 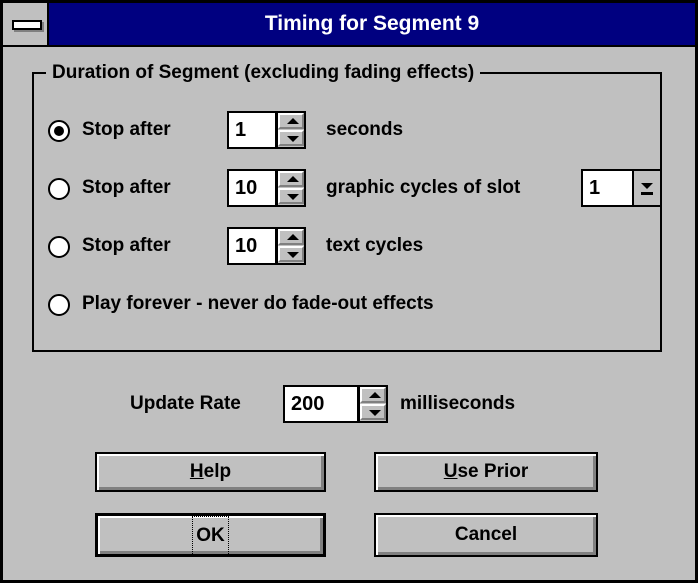 I want to click on graphic-cycles-spinner, so click(x=291, y=188).